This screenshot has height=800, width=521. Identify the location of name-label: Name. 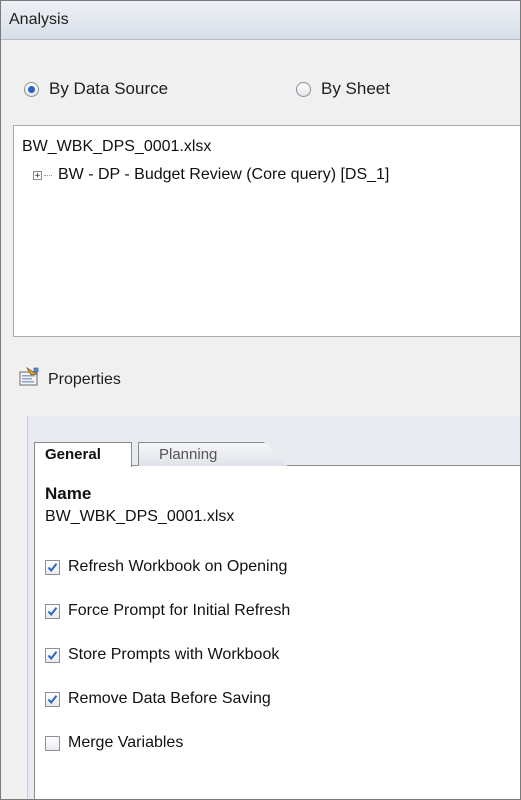
(68, 493).